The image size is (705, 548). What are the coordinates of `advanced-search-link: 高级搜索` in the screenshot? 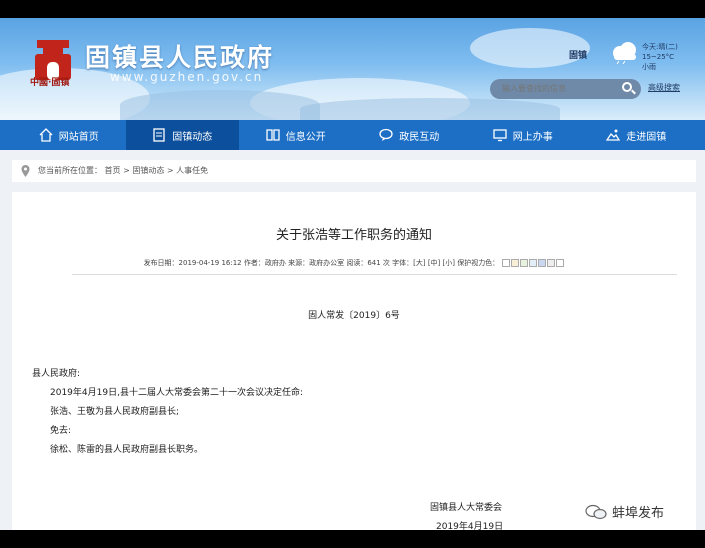 It's located at (664, 87).